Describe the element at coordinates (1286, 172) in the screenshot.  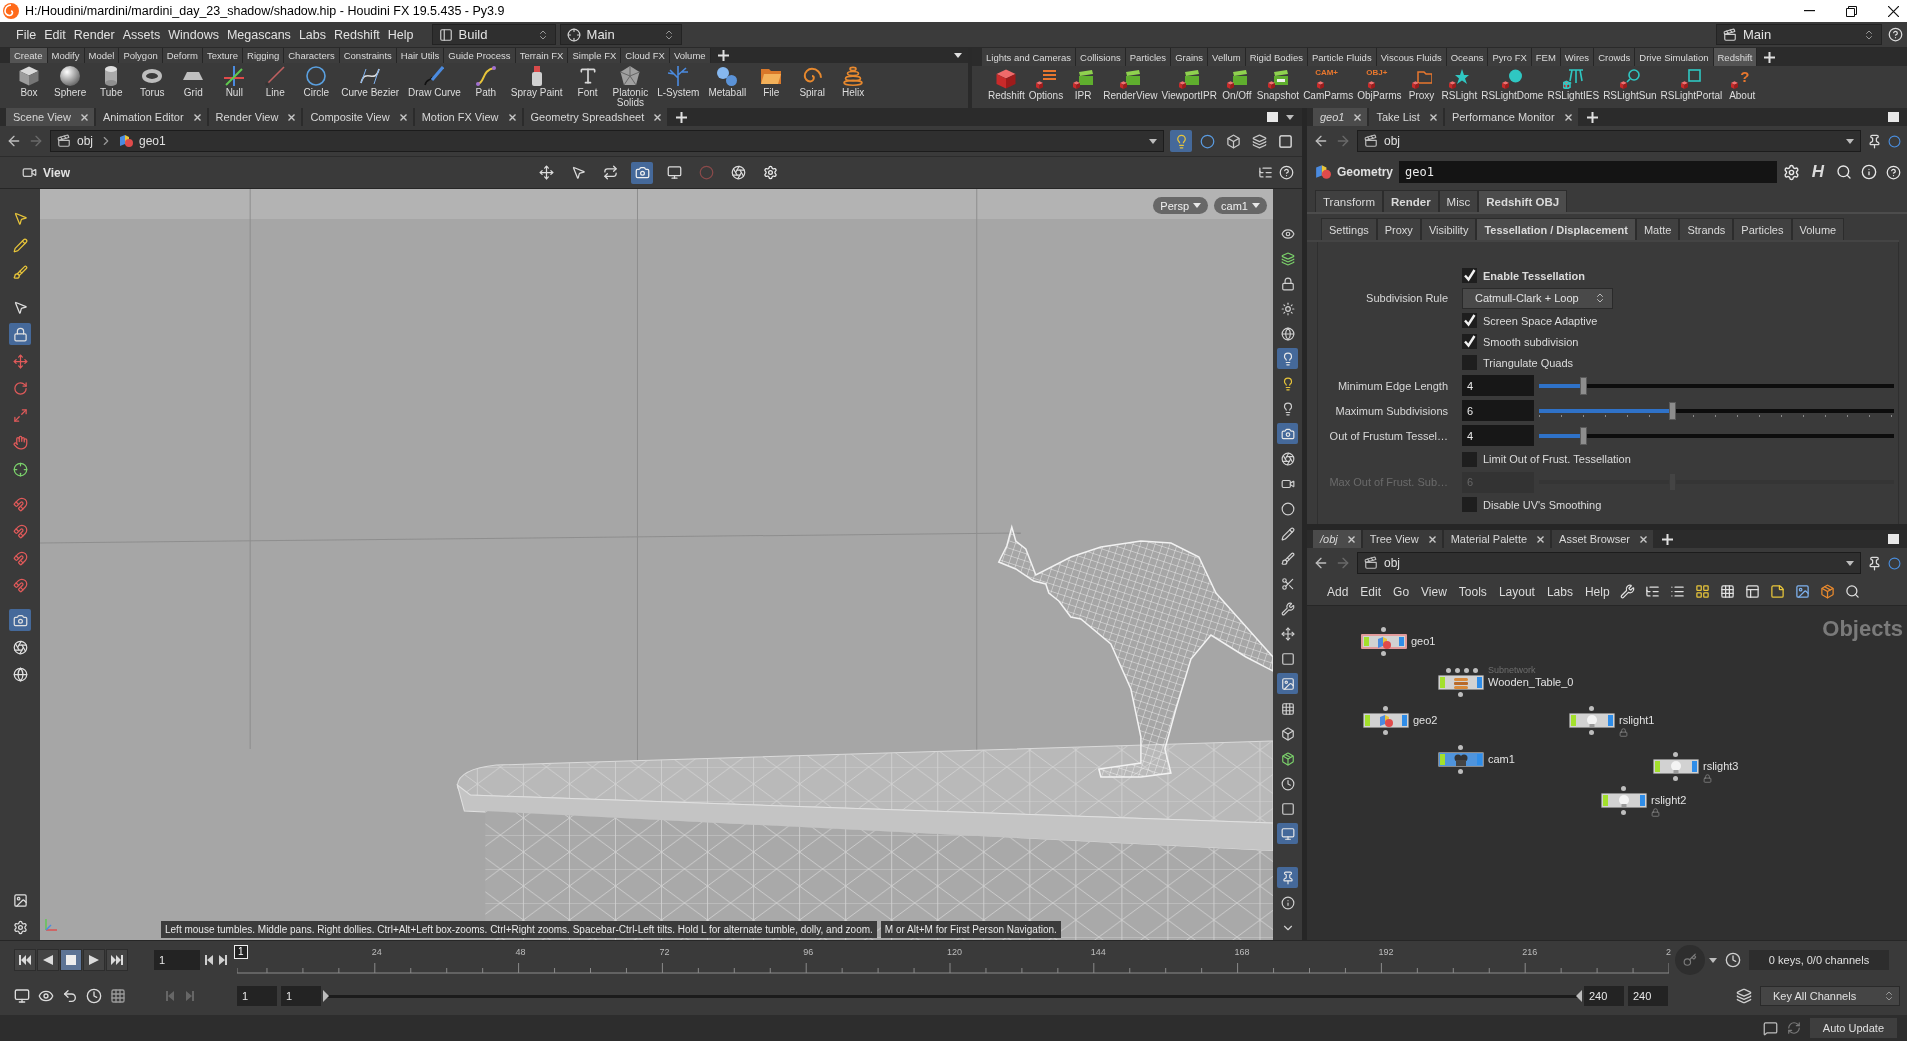
I see `help-icon` at that location.